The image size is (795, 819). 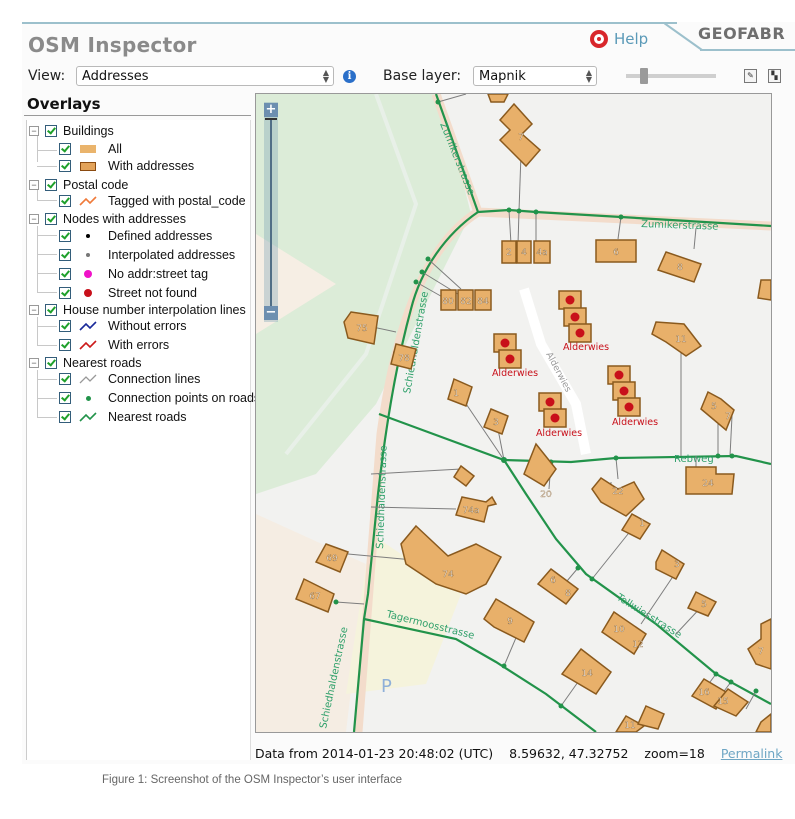 I want to click on group-label: Nearest roads, so click(x=102, y=363).